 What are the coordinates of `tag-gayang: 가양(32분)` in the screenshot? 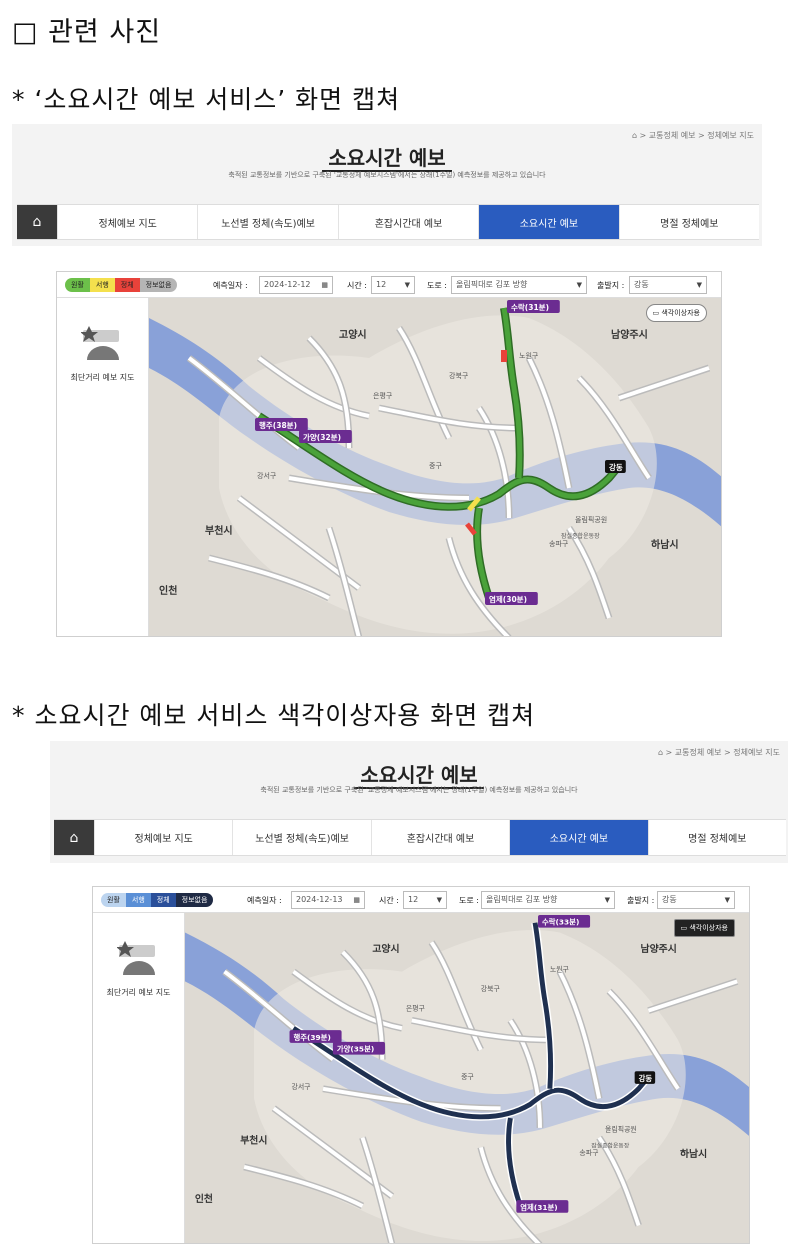 It's located at (322, 437).